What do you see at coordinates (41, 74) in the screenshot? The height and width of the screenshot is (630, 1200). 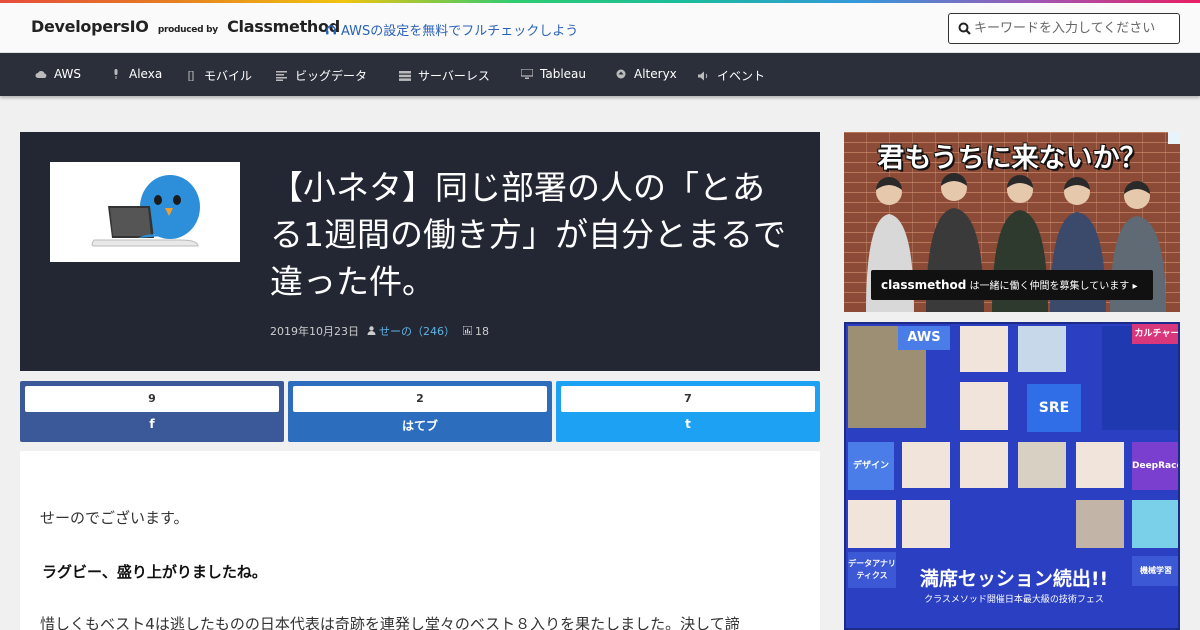 I see `cloud-icon` at bounding box center [41, 74].